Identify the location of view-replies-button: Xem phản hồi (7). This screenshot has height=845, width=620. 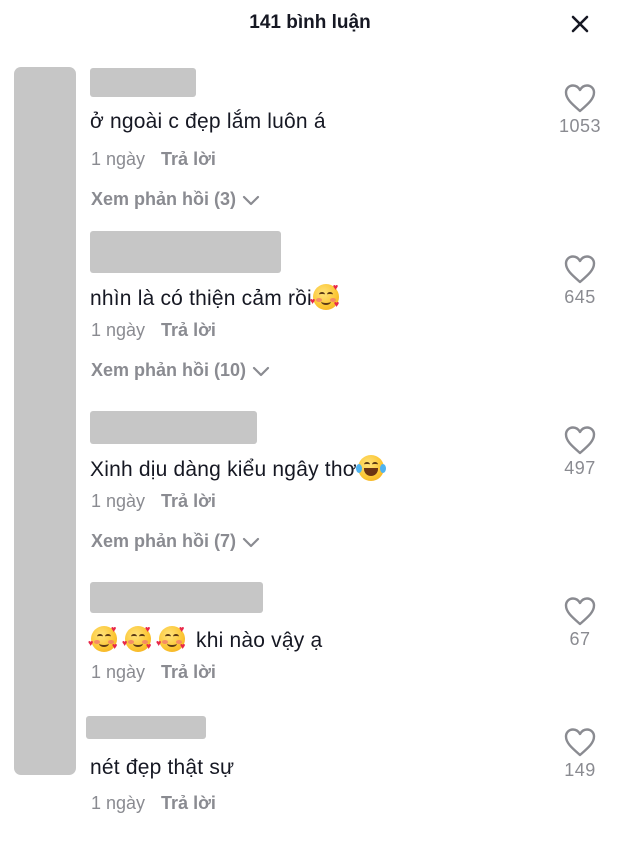
(175, 541).